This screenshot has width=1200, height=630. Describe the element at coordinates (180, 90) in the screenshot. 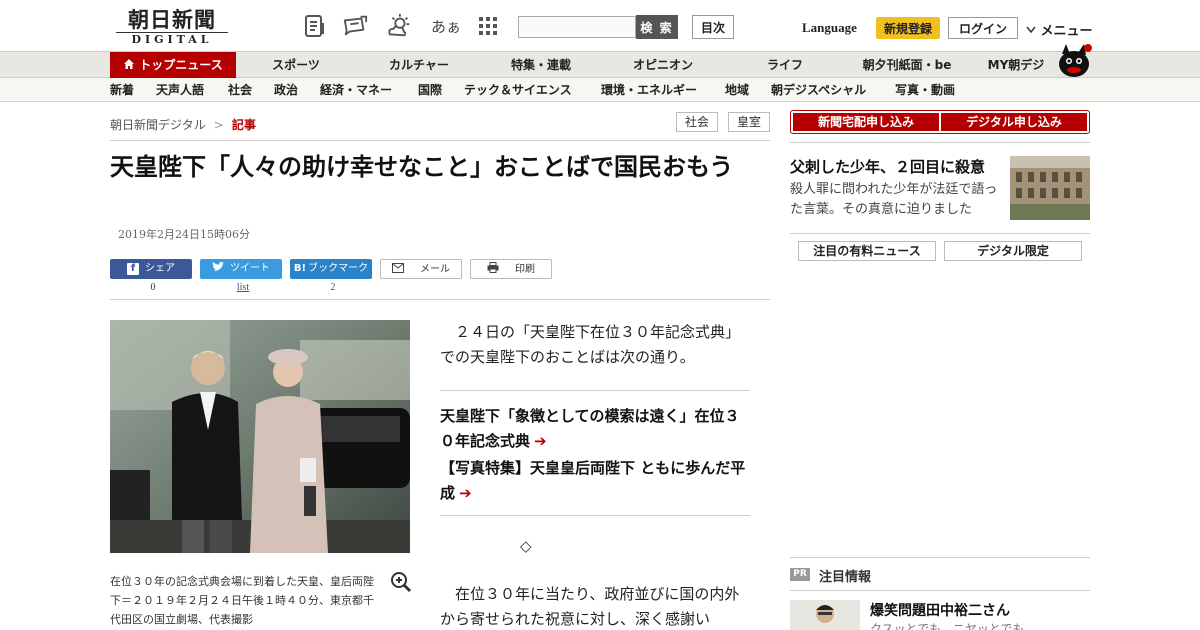

I see `nav-item-tensei: 天声人語` at that location.